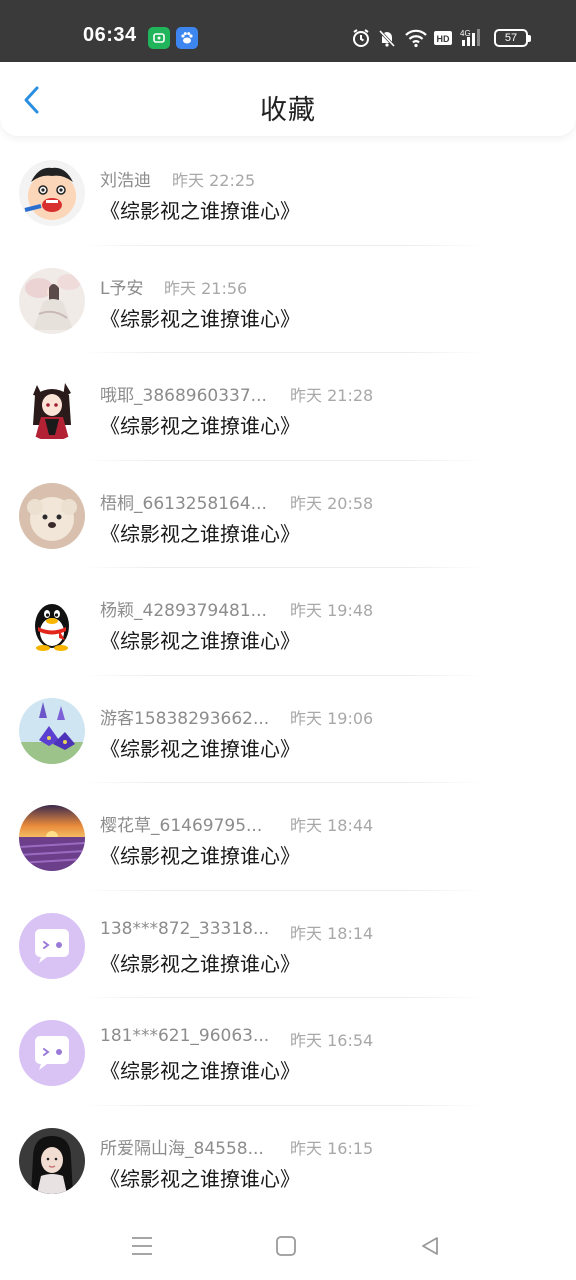 The image size is (576, 1280). I want to click on timestamp: 昨天 20:58, so click(332, 503).